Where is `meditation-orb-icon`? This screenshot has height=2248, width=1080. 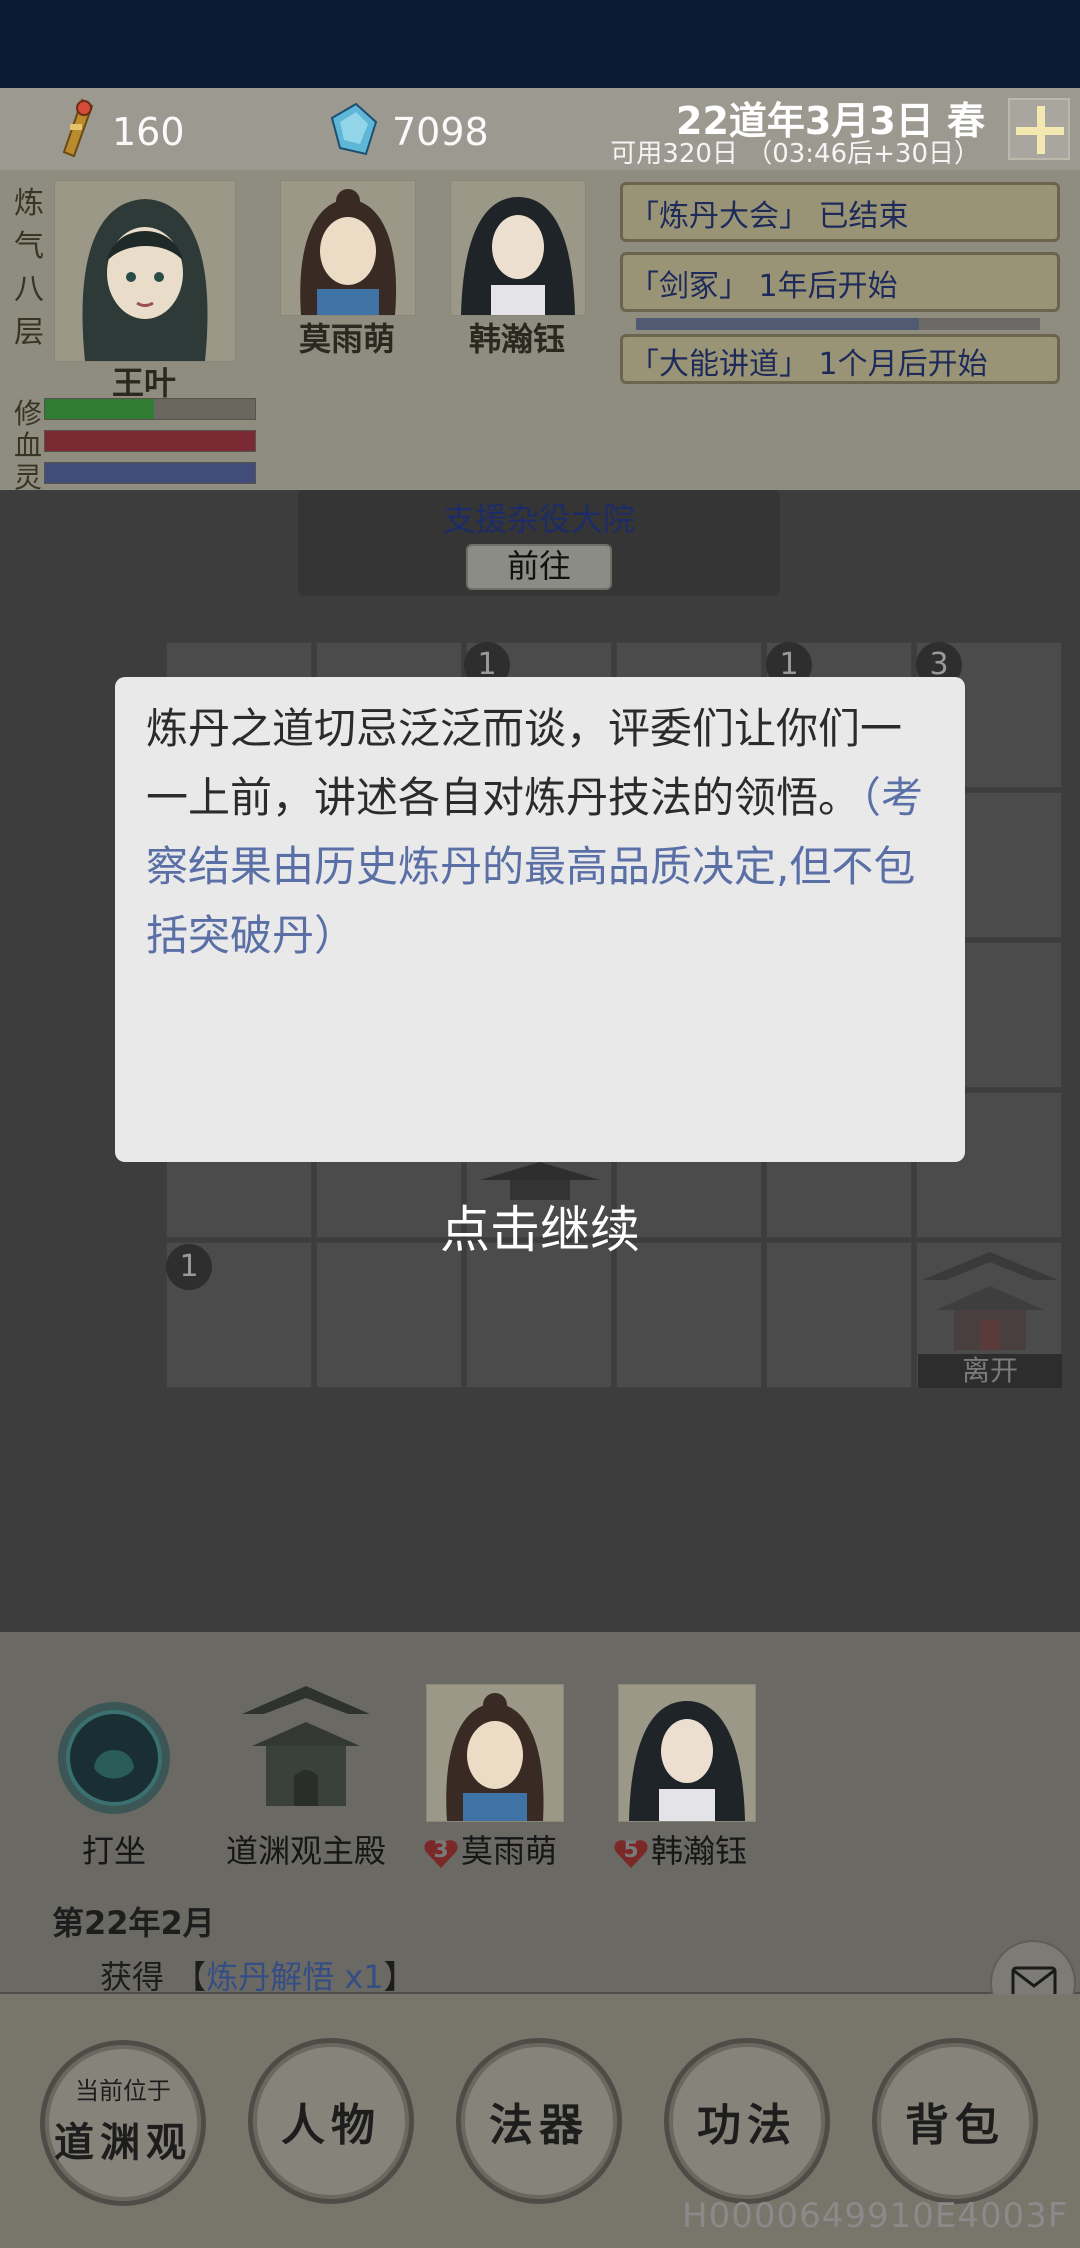 meditation-orb-icon is located at coordinates (114, 1758).